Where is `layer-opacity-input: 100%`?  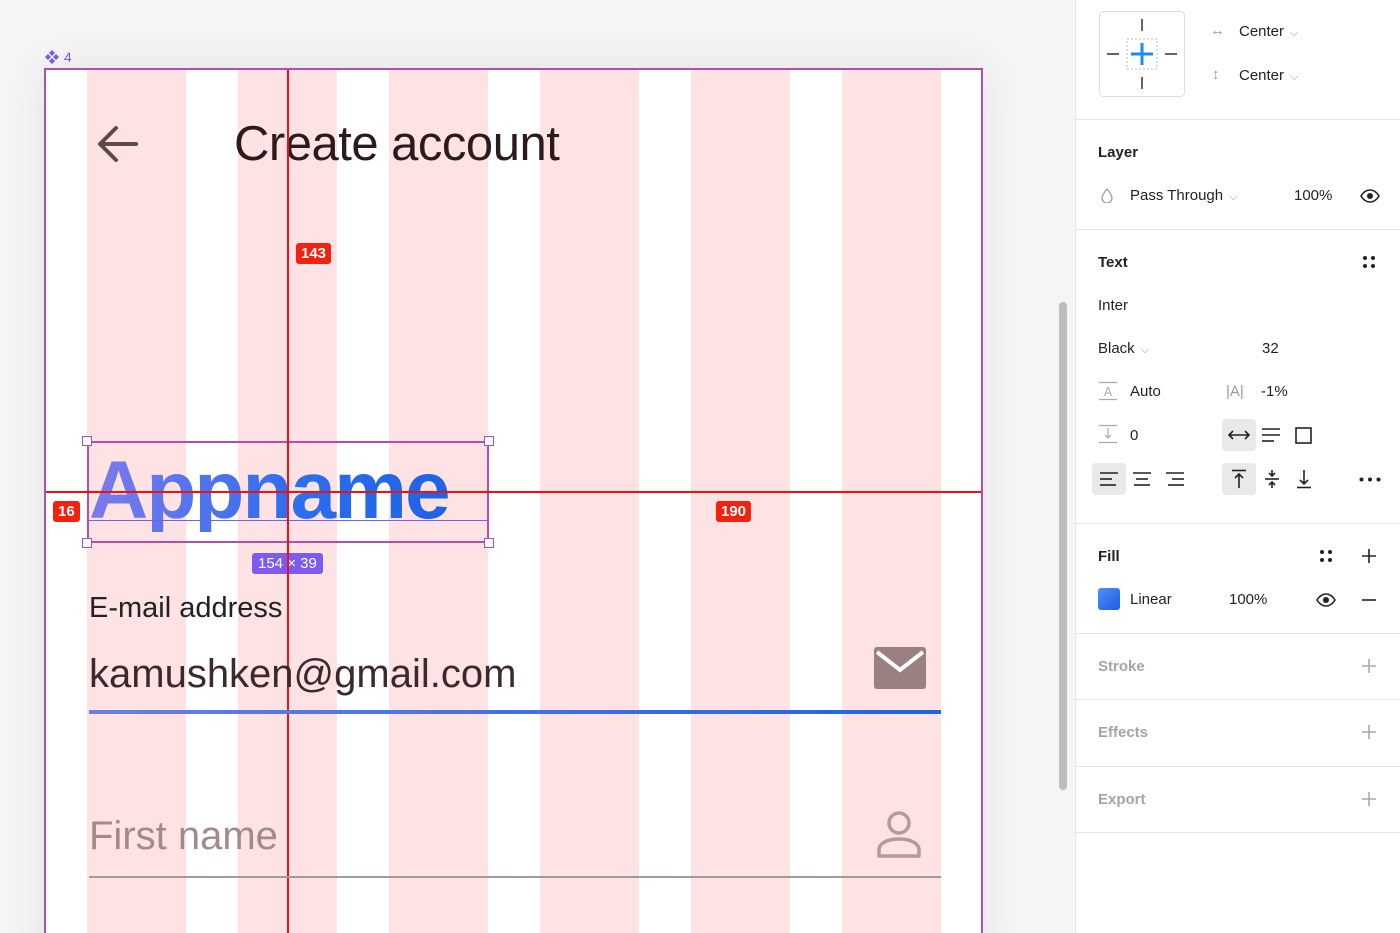 layer-opacity-input: 100% is located at coordinates (1313, 195).